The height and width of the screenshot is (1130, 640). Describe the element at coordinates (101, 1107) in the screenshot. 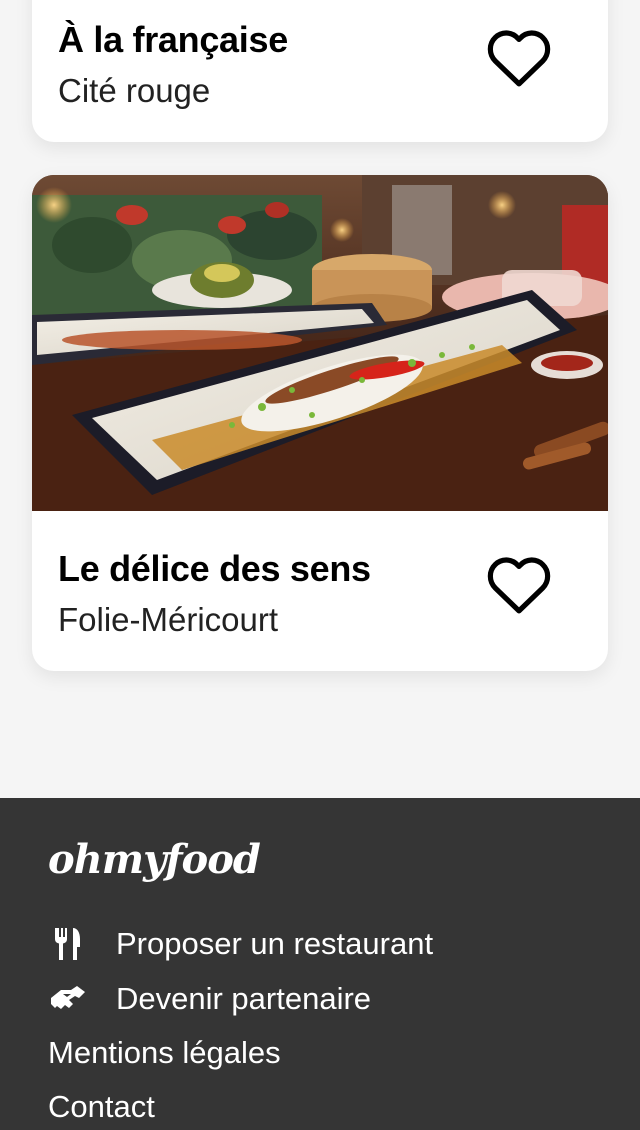

I see `contact-link: Contact` at that location.